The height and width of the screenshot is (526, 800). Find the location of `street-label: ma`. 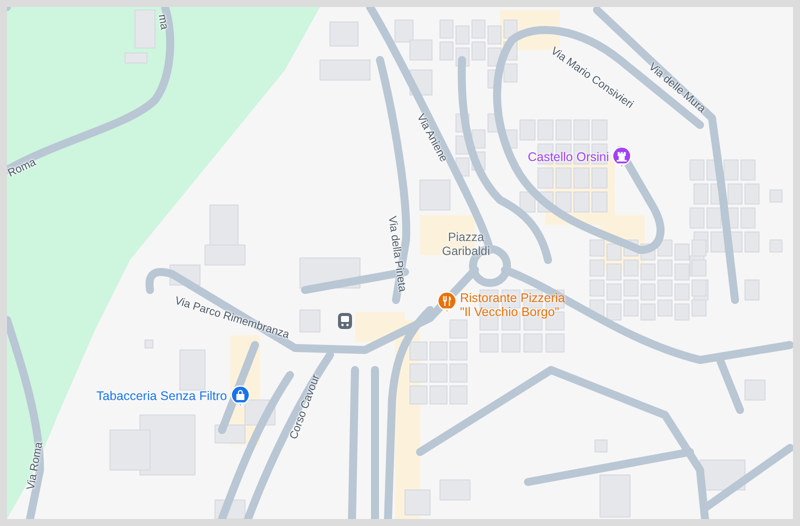

street-label: ma is located at coordinates (163, 22).